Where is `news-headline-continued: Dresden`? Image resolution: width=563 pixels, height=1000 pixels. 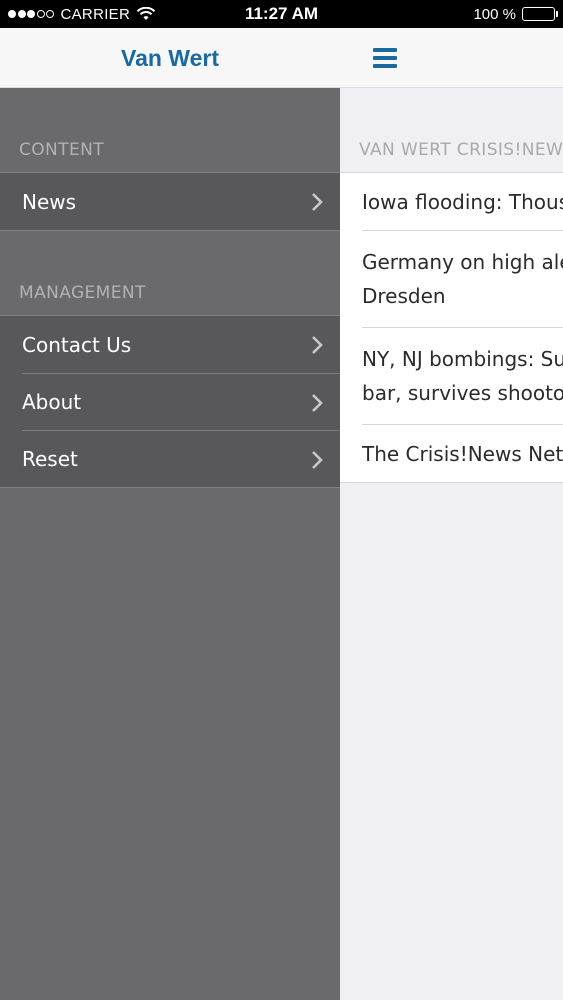
news-headline-continued: Dresden is located at coordinates (404, 296).